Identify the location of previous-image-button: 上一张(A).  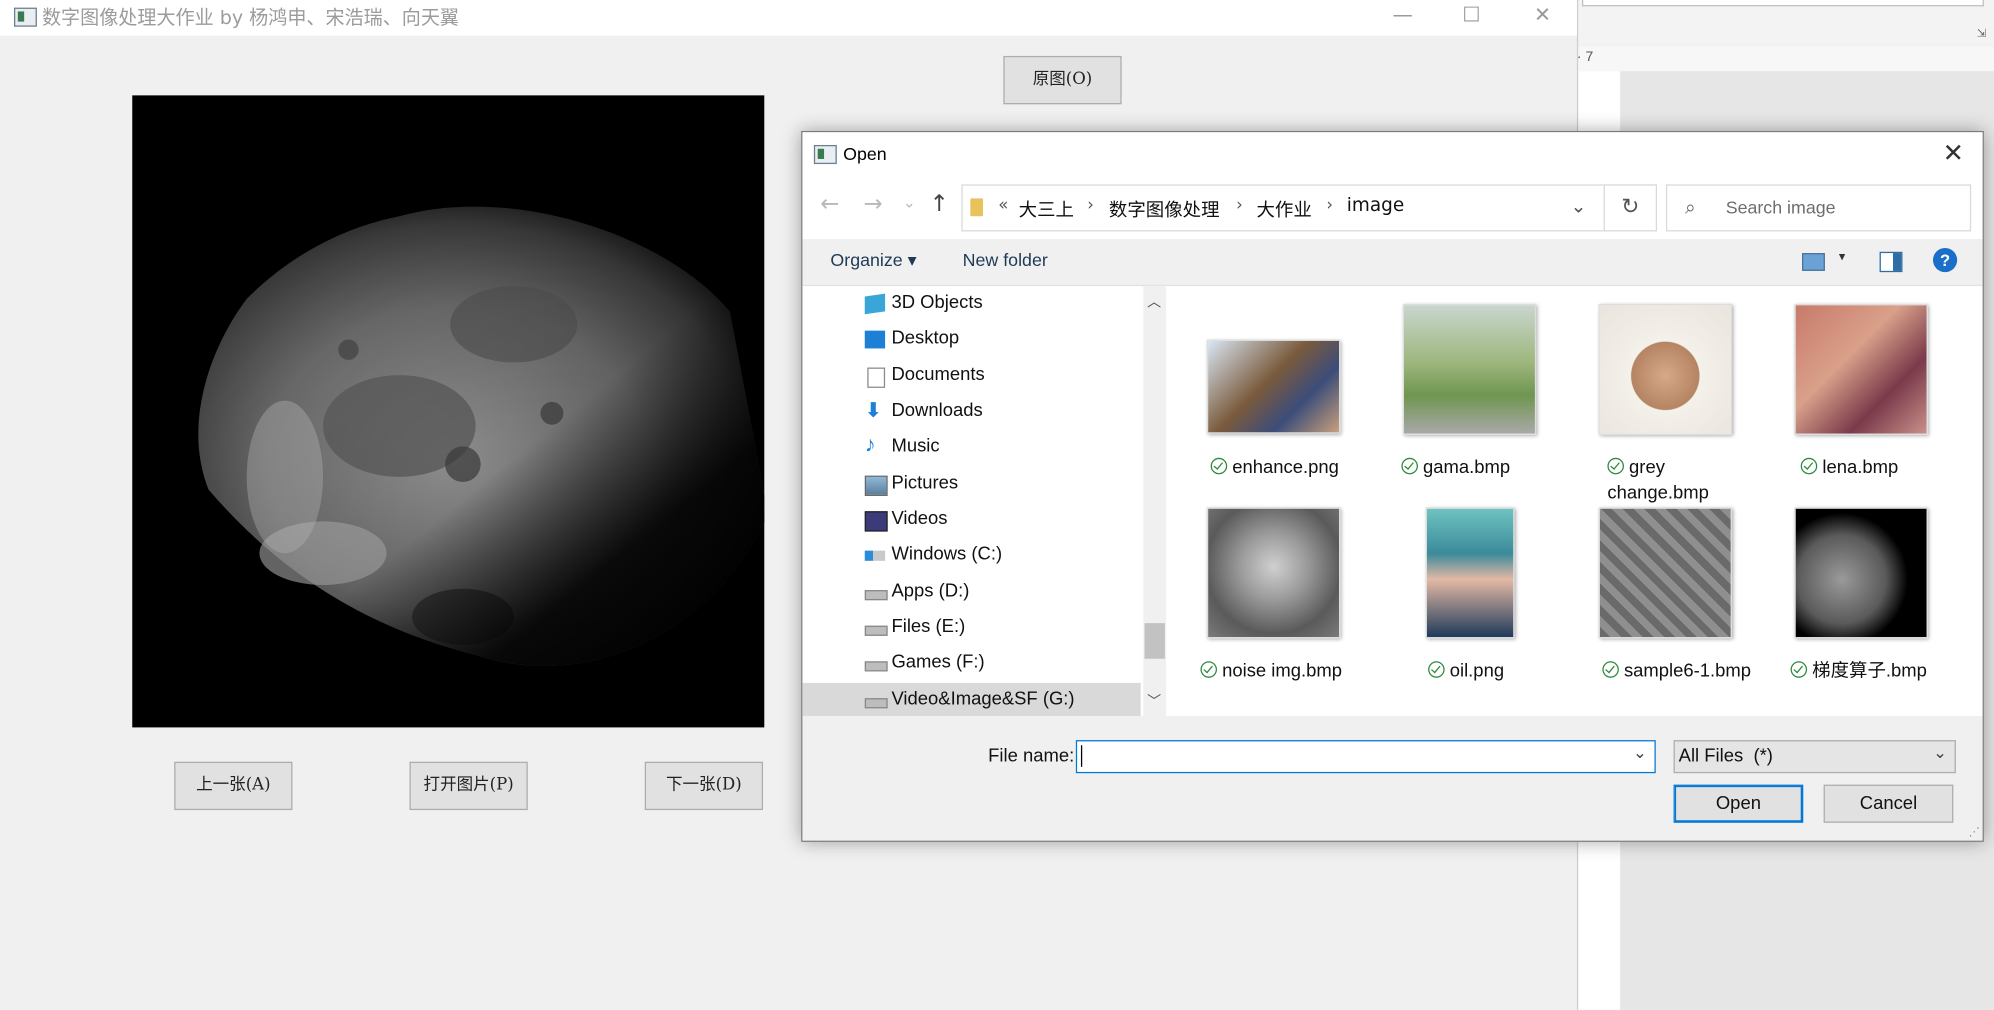
(233, 786).